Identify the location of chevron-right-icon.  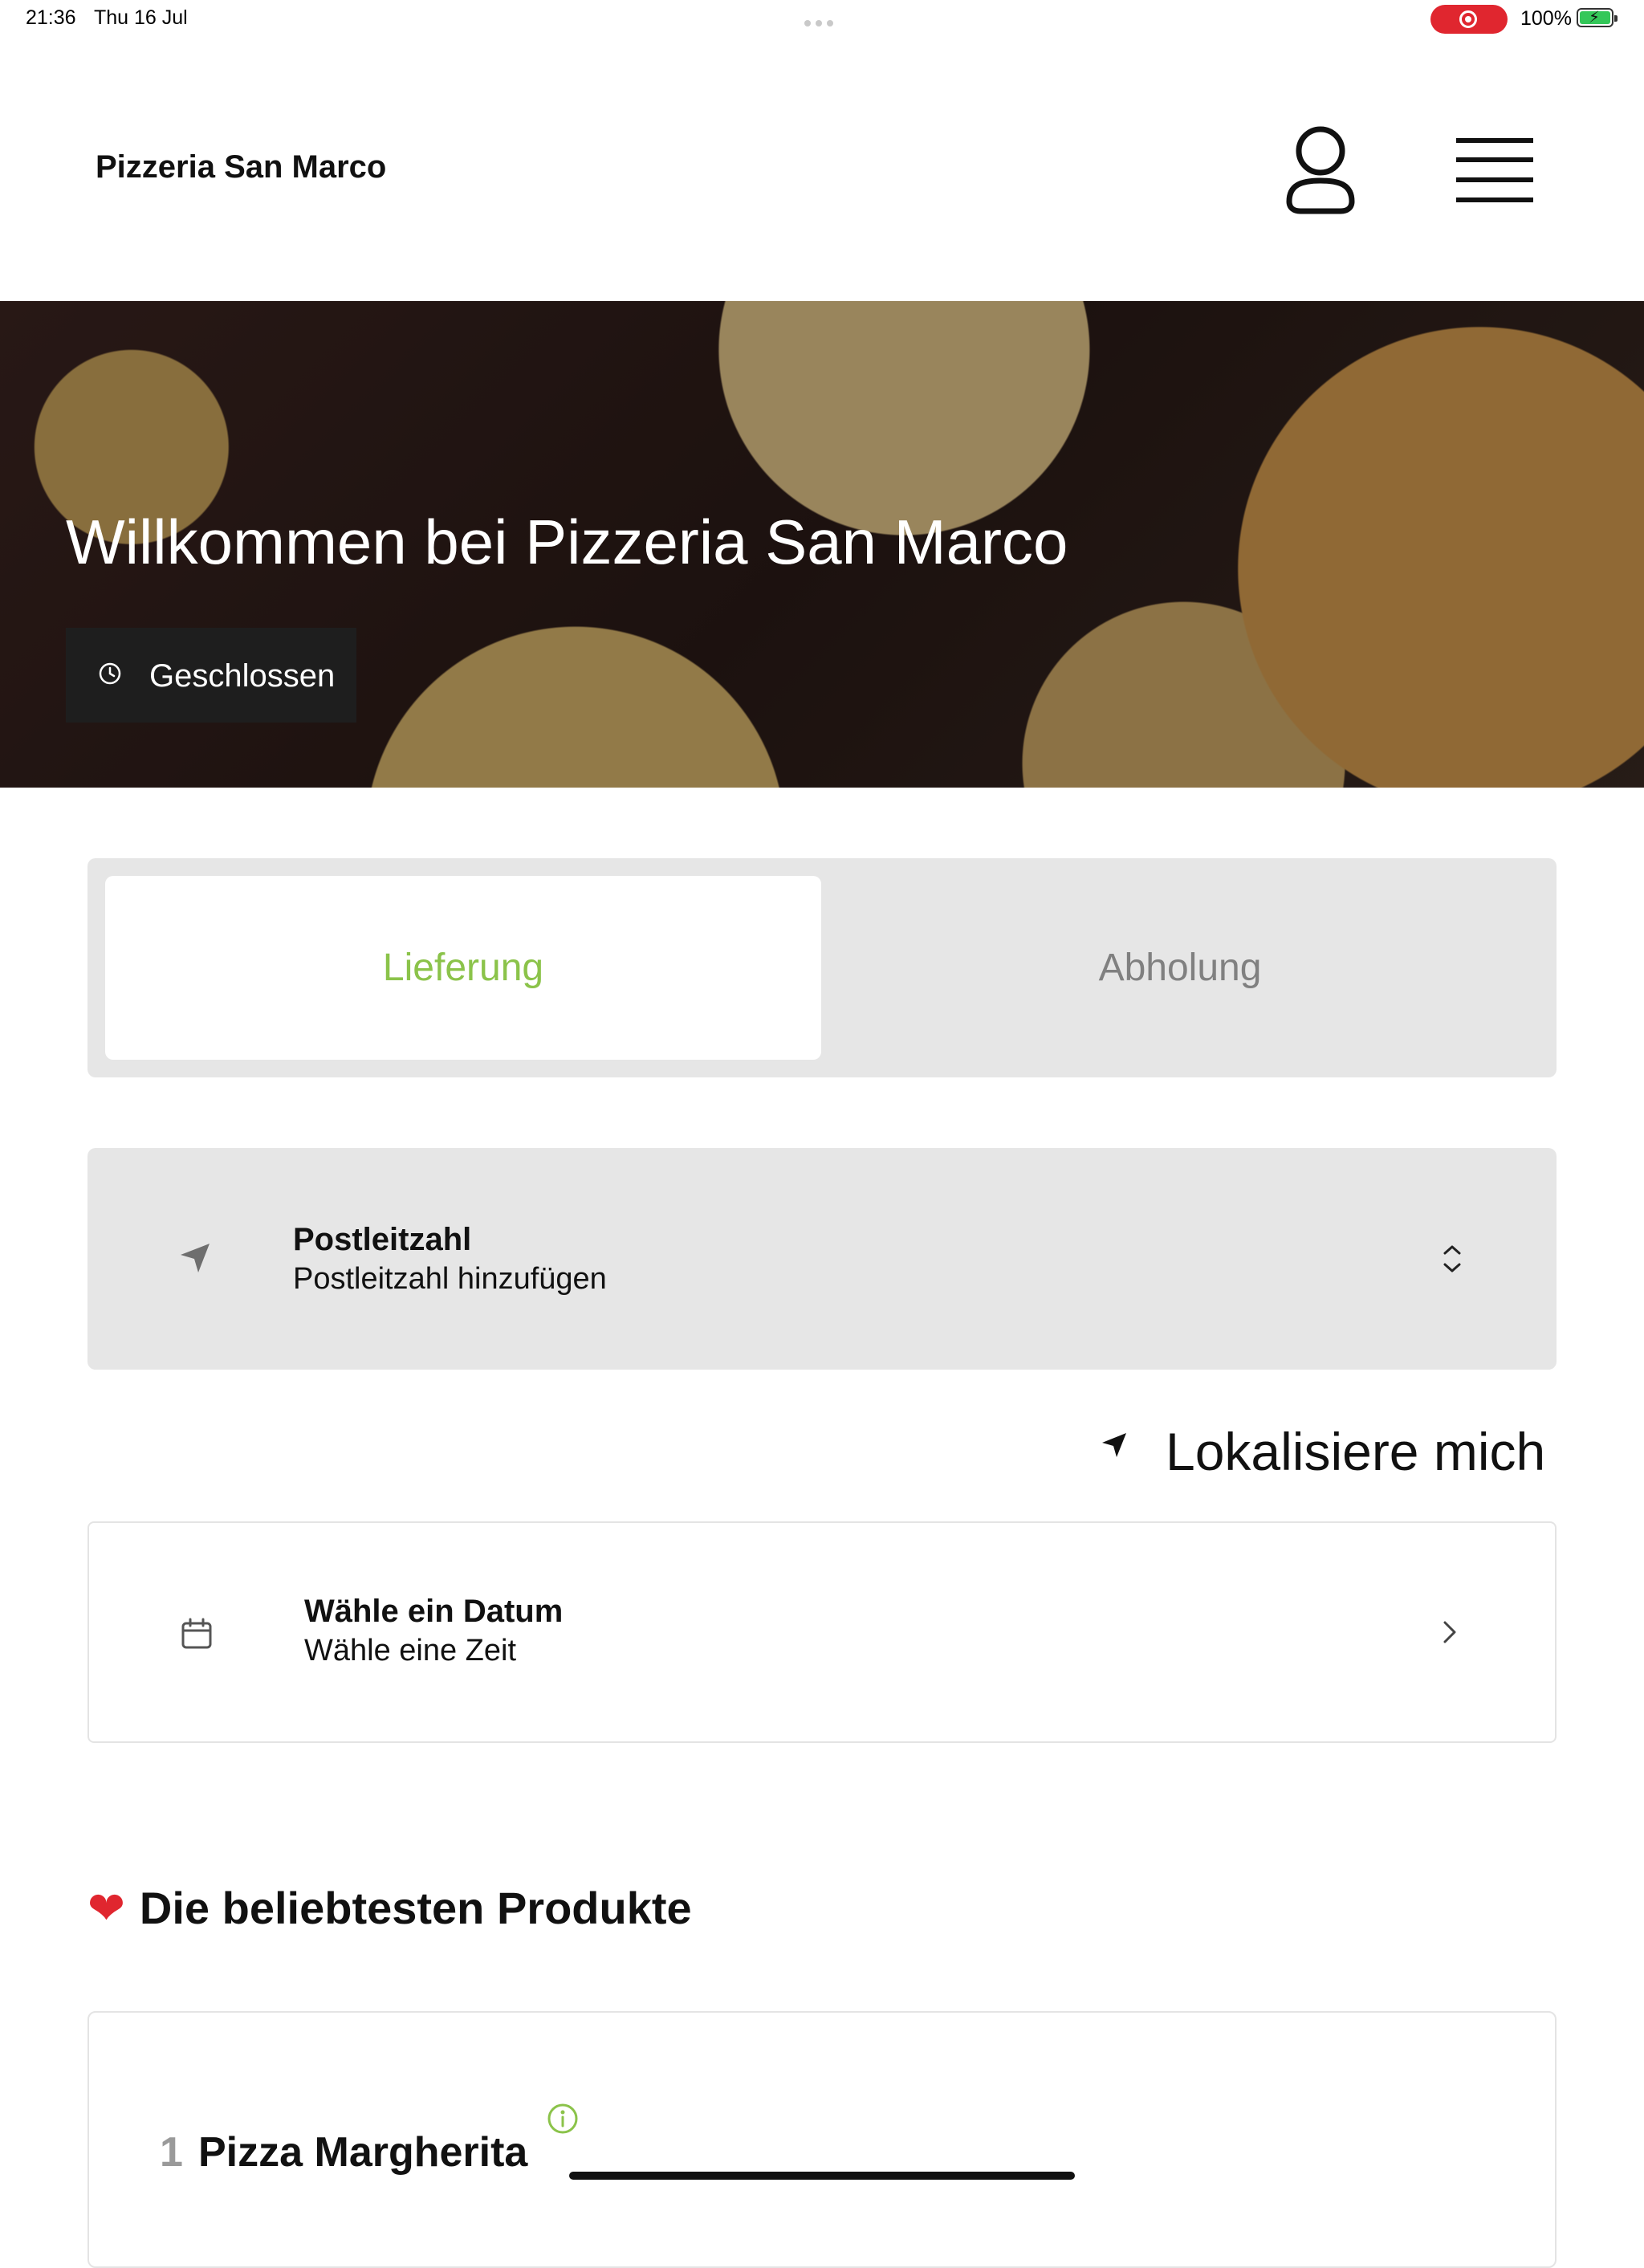
(1450, 1632).